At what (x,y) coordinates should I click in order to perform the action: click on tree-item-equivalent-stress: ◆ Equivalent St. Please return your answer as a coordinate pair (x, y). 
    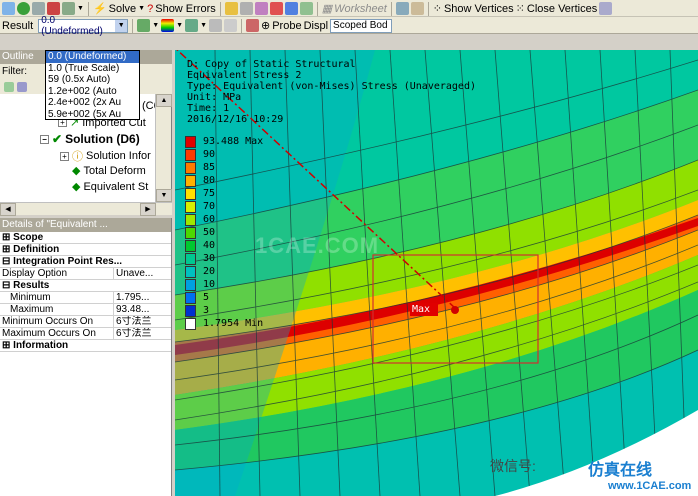
    Looking at the image, I should click on (110, 187).